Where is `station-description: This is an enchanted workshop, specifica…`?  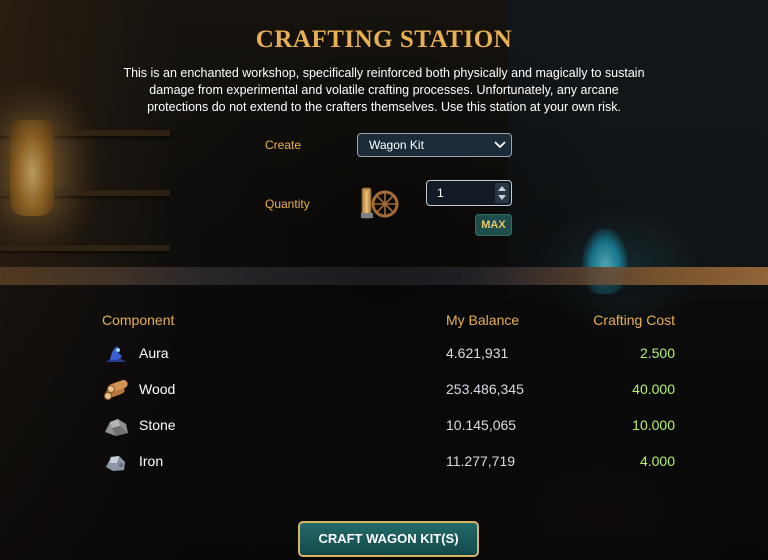 station-description: This is an enchanted workshop, specifica… is located at coordinates (384, 90).